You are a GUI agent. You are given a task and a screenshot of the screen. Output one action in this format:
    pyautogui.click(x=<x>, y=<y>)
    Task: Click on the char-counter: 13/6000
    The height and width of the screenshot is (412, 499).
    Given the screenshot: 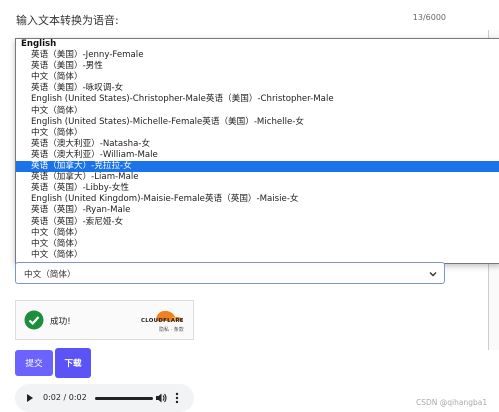 What is the action you would take?
    pyautogui.click(x=429, y=17)
    